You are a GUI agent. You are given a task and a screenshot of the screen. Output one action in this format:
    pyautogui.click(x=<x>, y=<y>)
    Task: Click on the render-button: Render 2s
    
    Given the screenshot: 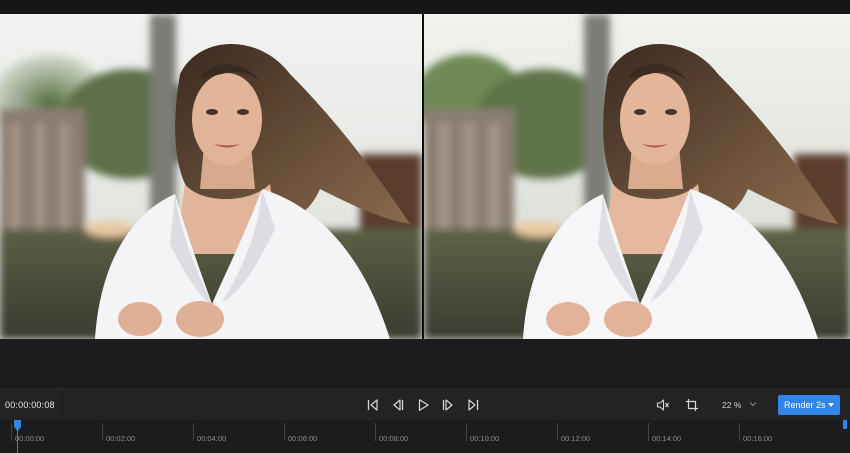 What is the action you would take?
    pyautogui.click(x=809, y=405)
    